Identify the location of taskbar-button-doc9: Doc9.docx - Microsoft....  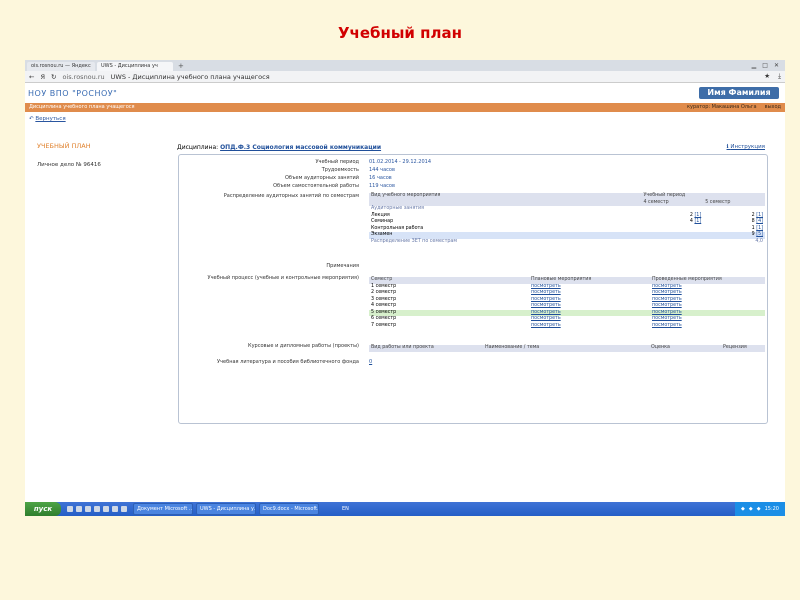
(289, 509).